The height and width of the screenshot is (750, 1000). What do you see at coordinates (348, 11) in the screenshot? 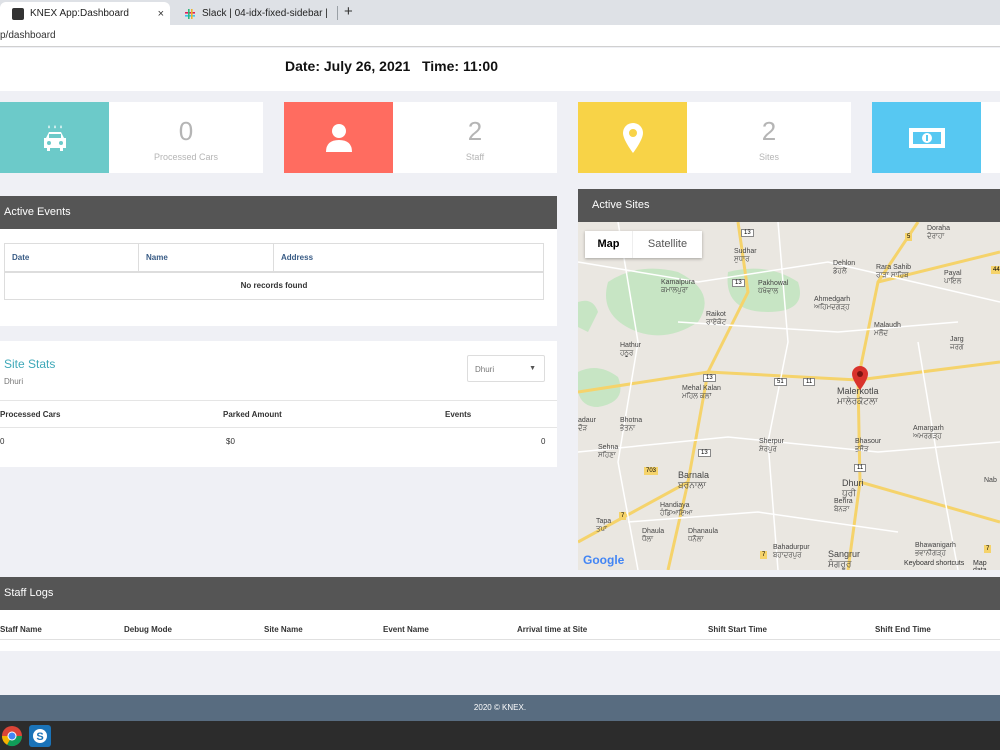
I see `new-tab-button: +` at bounding box center [348, 11].